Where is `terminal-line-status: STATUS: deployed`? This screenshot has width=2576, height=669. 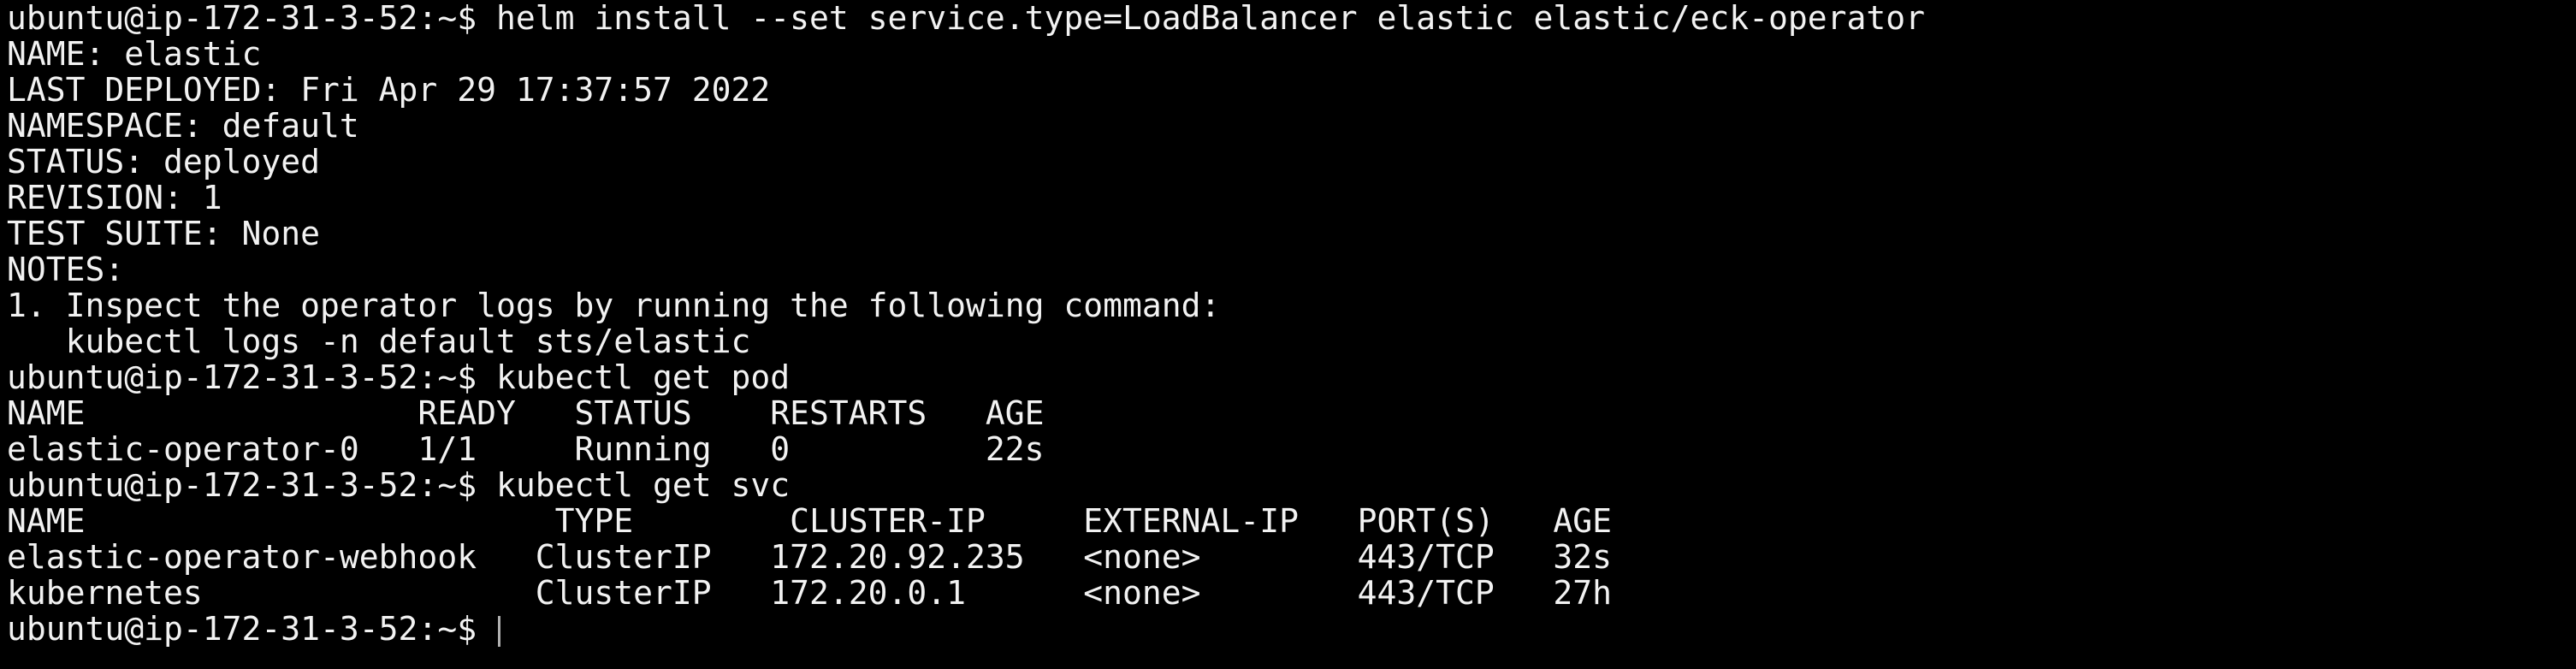
terminal-line-status: STATUS: deployed is located at coordinates (164, 162).